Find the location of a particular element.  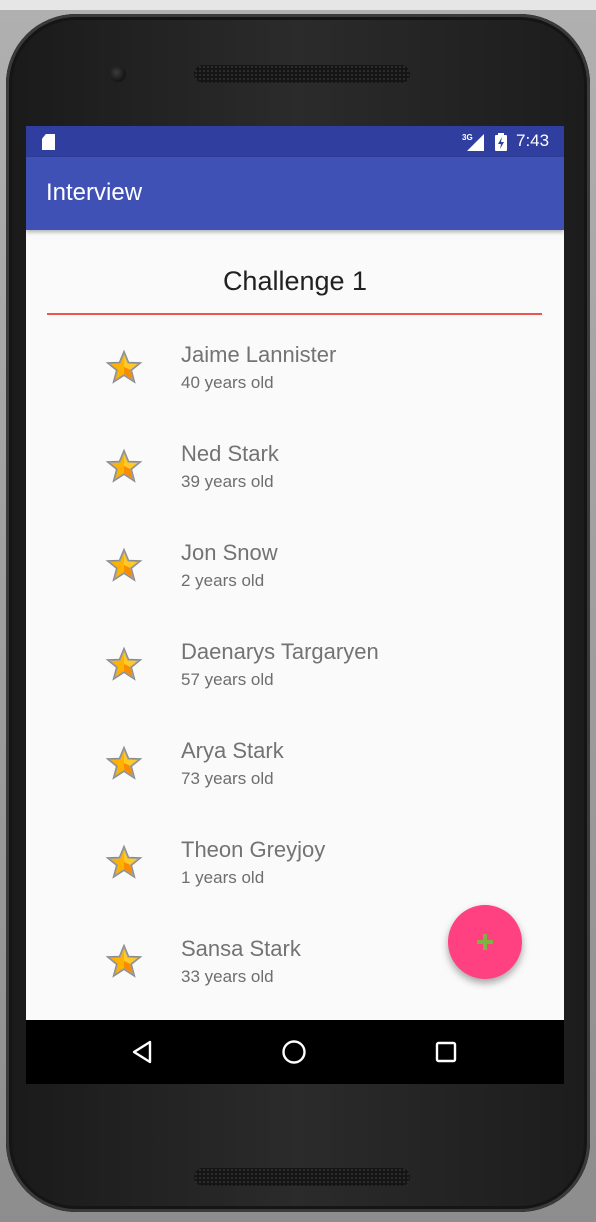

person-age: 33 years old is located at coordinates (227, 976).